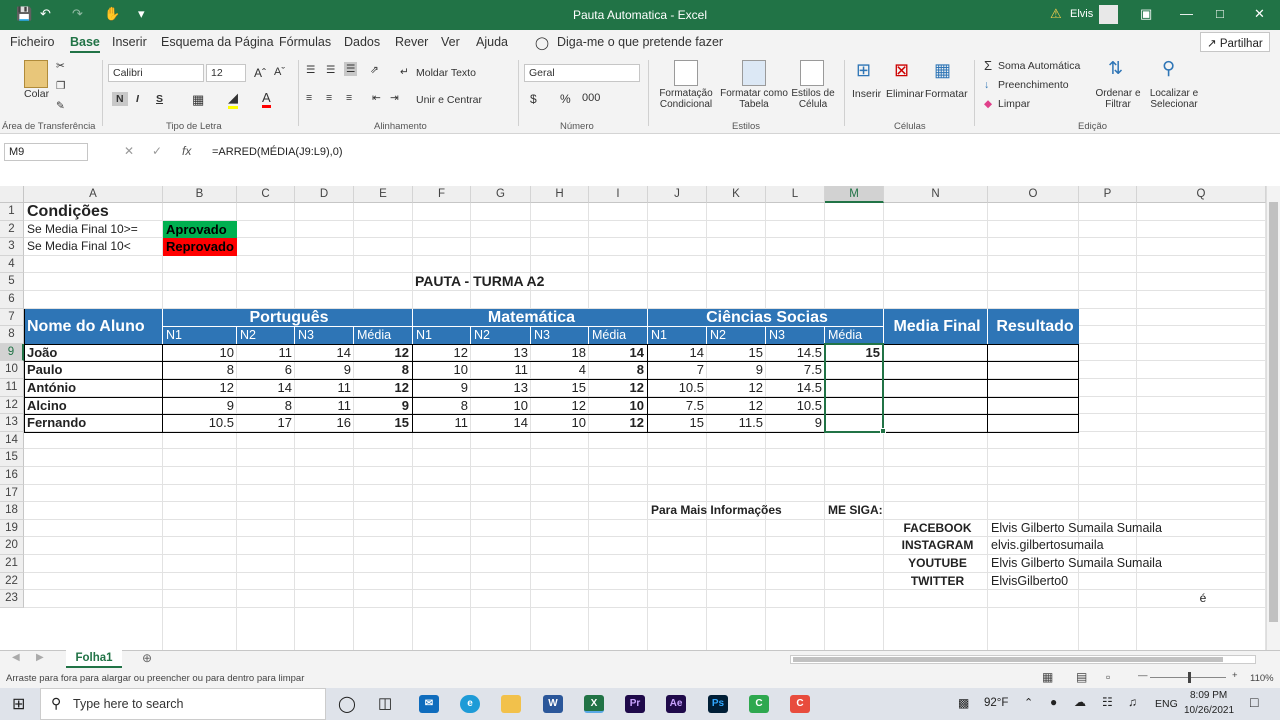 The image size is (1280, 720). What do you see at coordinates (266, 194) in the screenshot?
I see `column-header-c: C` at bounding box center [266, 194].